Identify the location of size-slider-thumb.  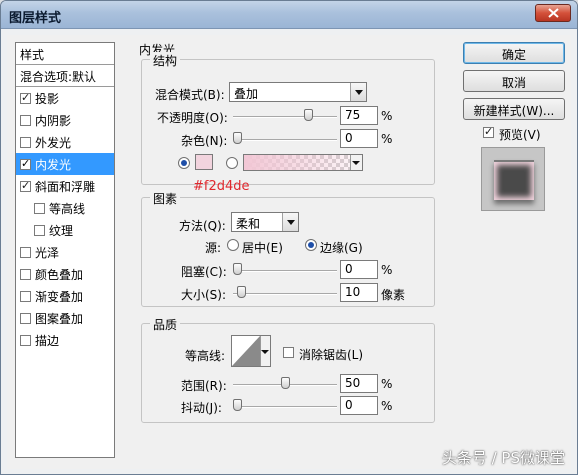
(241, 292).